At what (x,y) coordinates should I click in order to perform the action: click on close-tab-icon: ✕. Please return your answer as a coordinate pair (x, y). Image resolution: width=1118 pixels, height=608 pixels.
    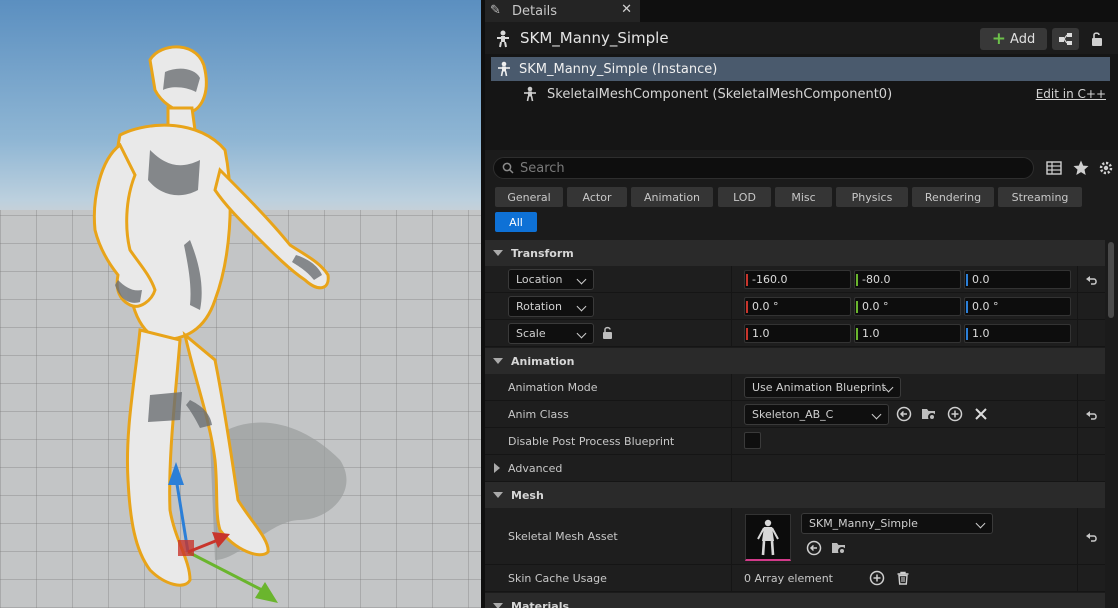
    Looking at the image, I should click on (626, 9).